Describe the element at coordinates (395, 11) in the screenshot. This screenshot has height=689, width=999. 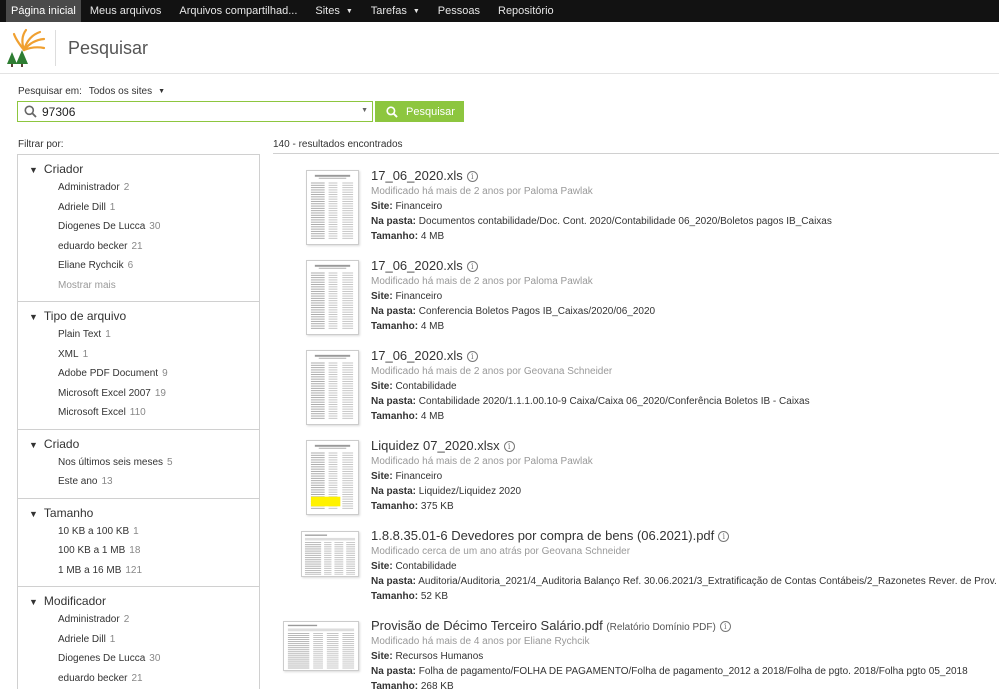
I see `nav-item-4: Tarefas ▼` at that location.